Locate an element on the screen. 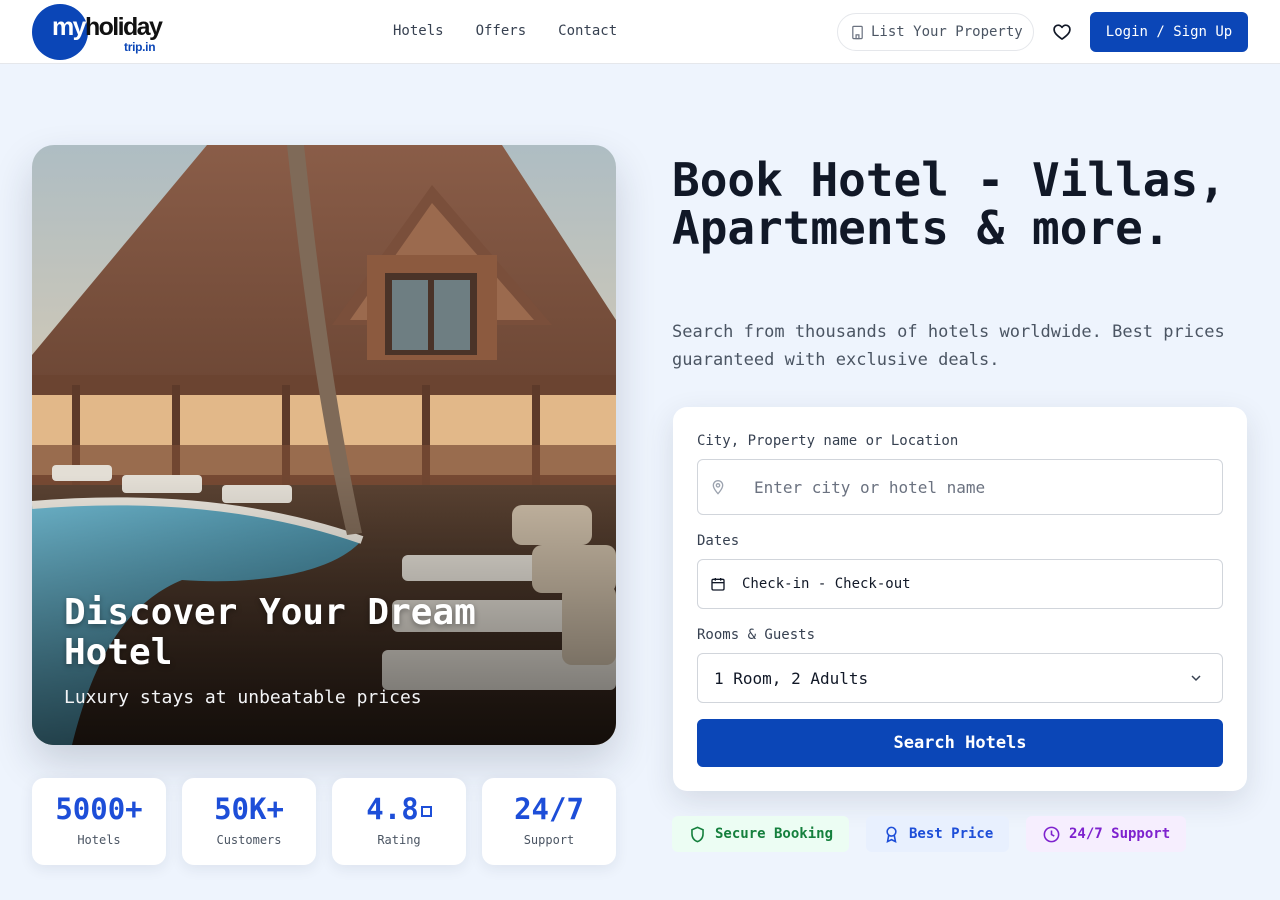 This screenshot has height=900, width=1280. stat-value: 50K+ is located at coordinates (249, 809).